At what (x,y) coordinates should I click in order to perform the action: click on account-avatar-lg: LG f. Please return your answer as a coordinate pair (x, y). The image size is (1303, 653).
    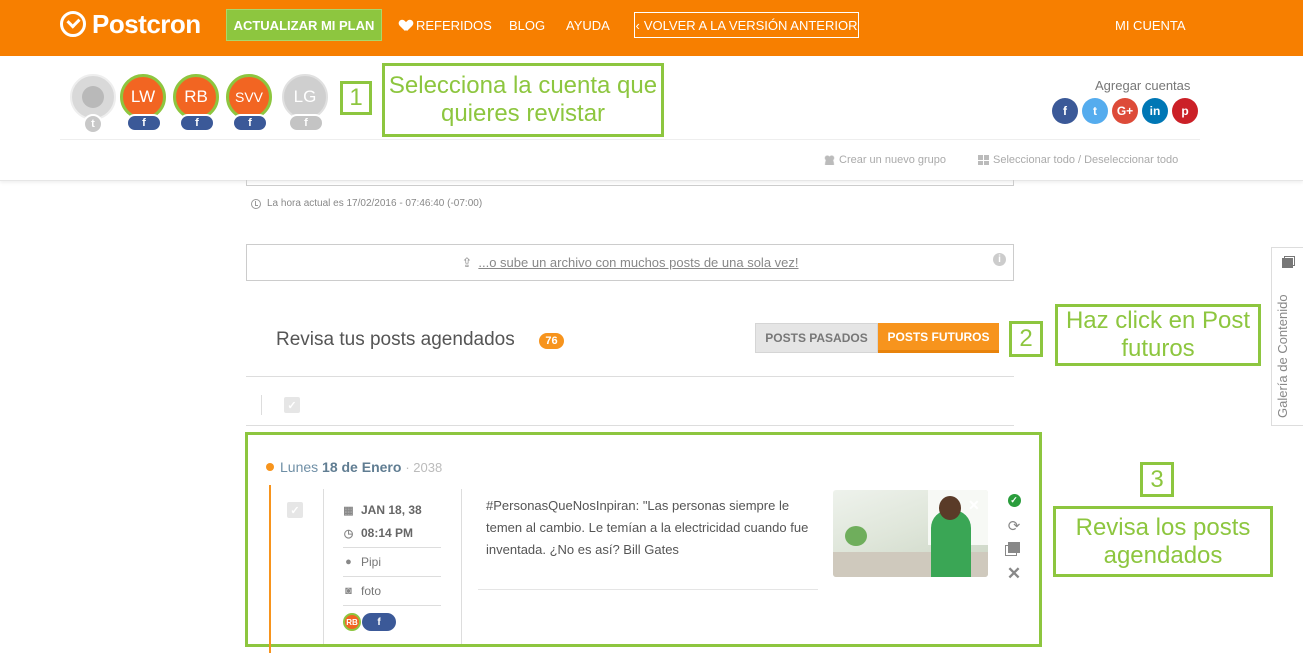
    Looking at the image, I should click on (305, 103).